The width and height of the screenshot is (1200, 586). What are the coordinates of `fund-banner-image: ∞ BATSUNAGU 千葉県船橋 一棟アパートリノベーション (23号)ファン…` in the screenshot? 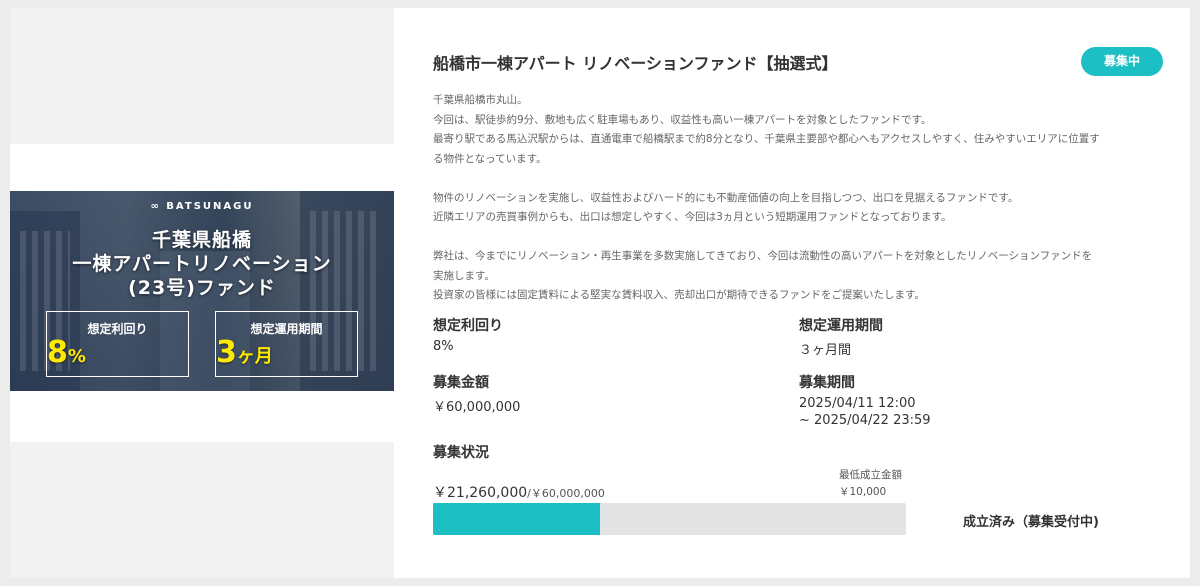 It's located at (202, 291).